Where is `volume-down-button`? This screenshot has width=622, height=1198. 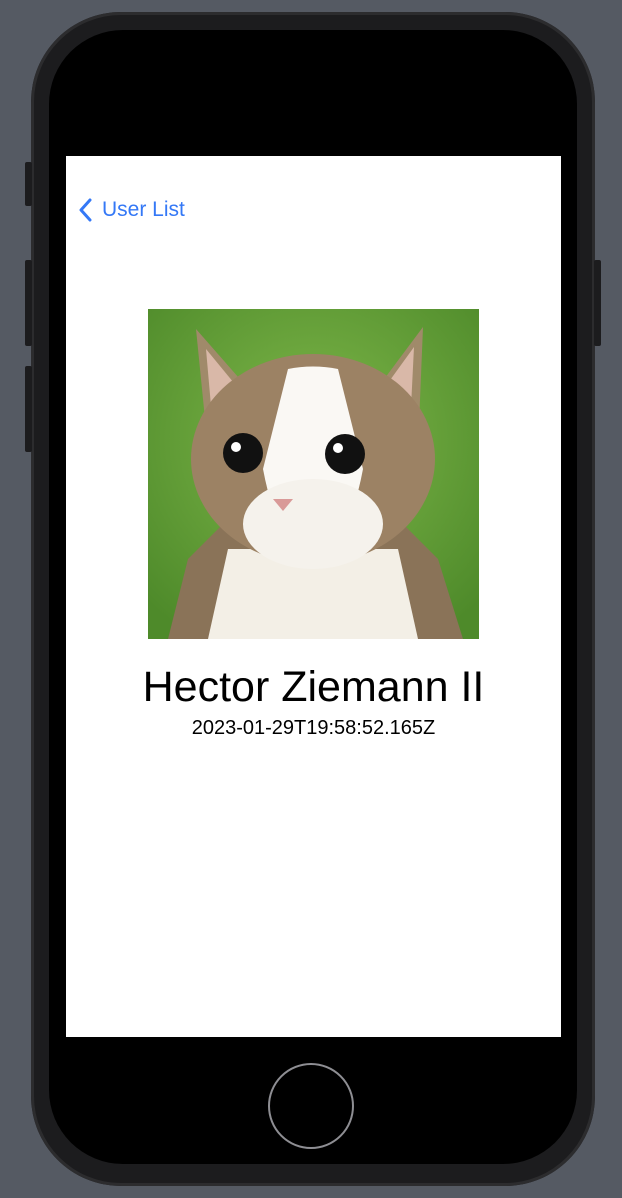 volume-down-button is located at coordinates (28, 409).